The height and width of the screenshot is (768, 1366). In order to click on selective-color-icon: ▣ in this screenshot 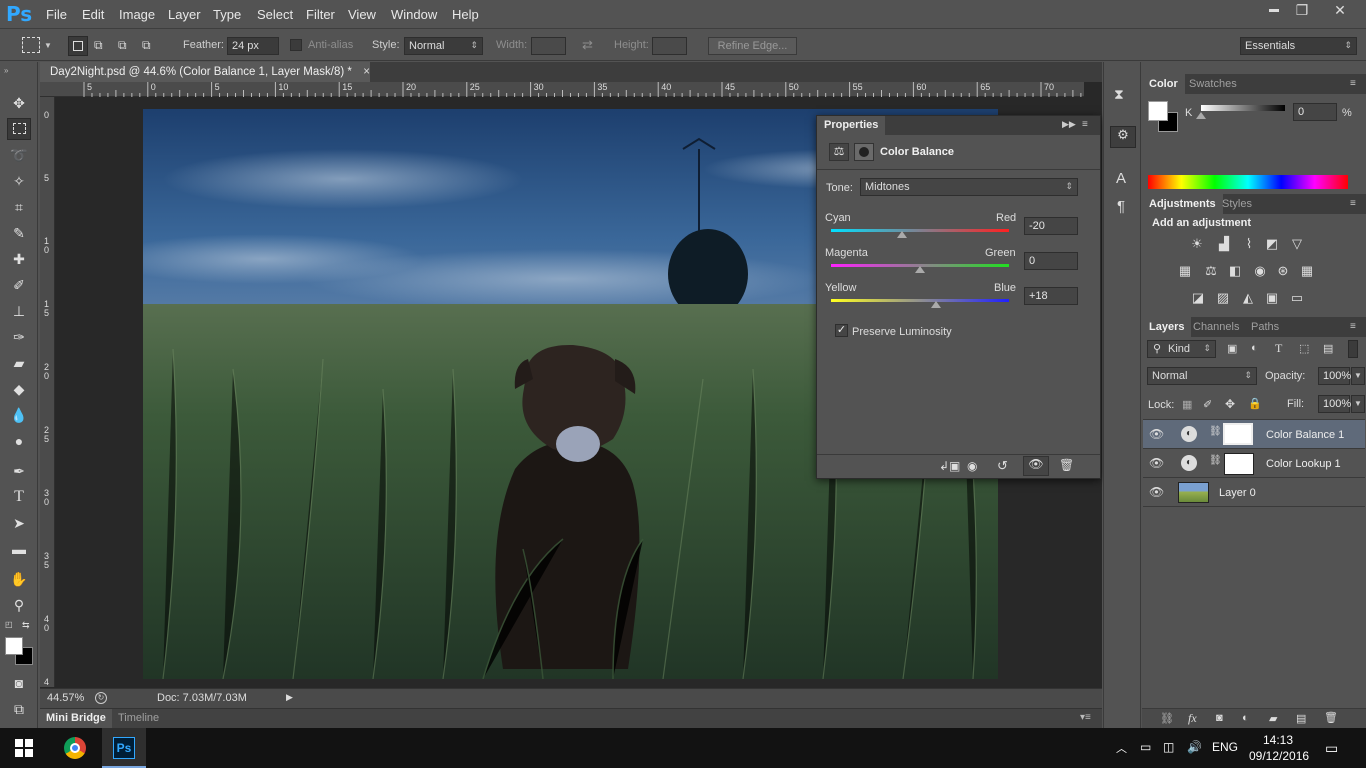, I will do `click(1272, 298)`.